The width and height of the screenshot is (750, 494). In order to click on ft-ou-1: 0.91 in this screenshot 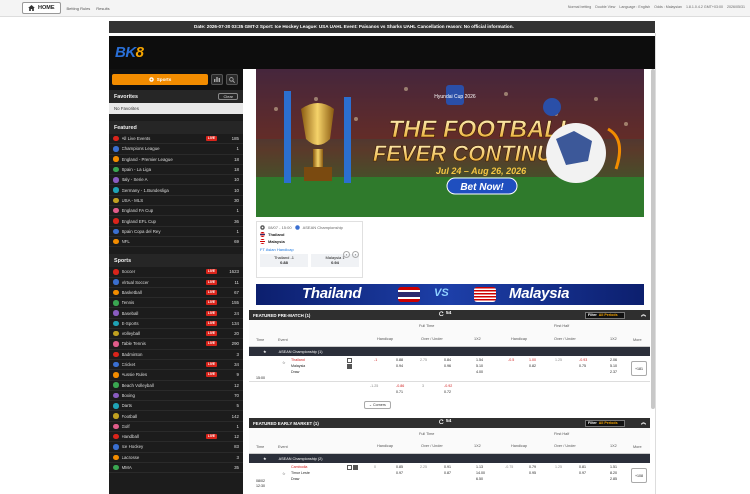, I will do `click(447, 467)`.